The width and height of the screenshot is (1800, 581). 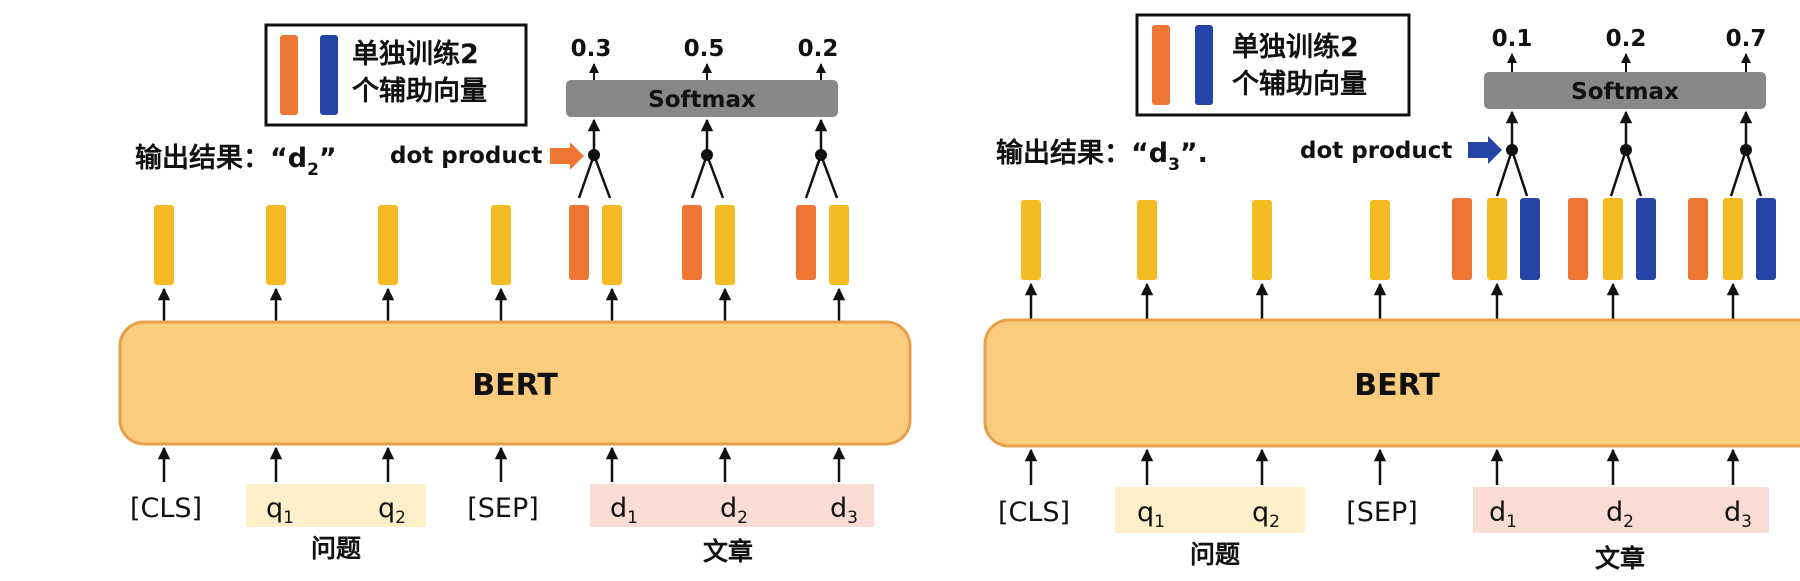 I want to click on probability-d2: 0.2, so click(x=1626, y=39).